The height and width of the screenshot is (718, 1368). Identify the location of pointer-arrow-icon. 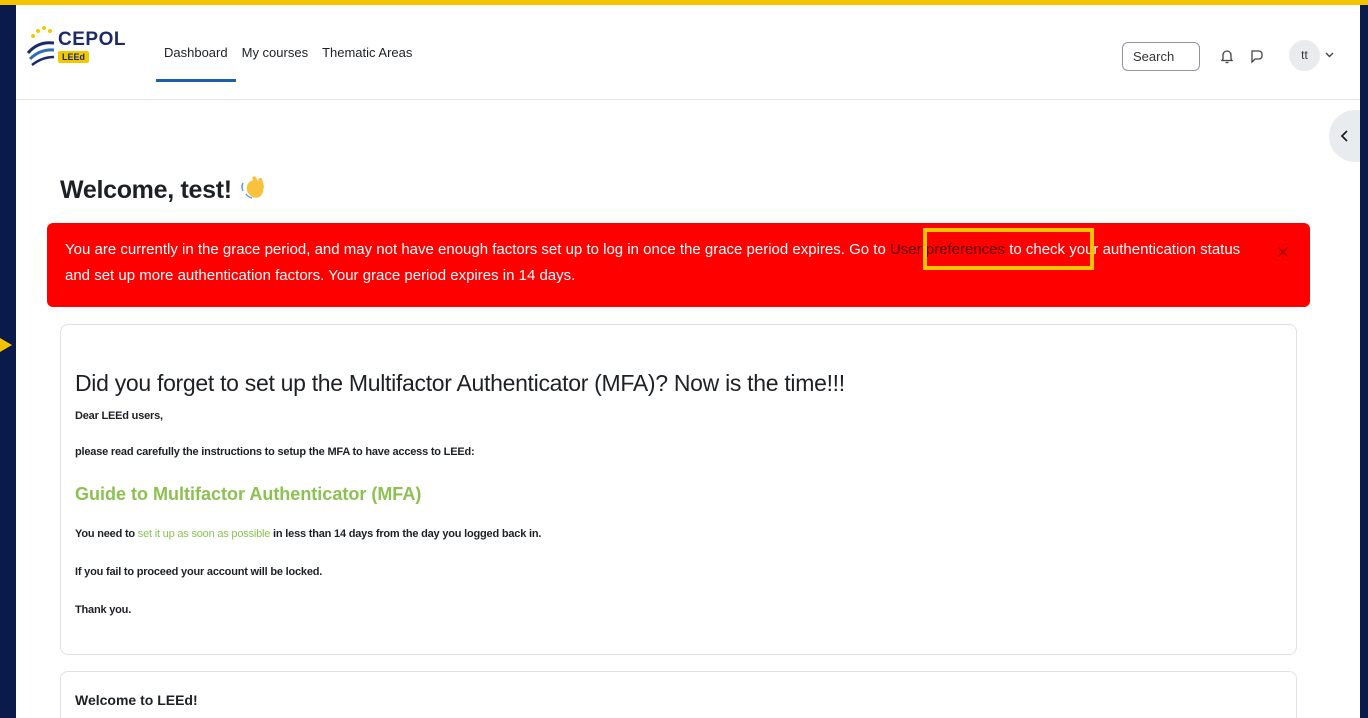
(6, 345).